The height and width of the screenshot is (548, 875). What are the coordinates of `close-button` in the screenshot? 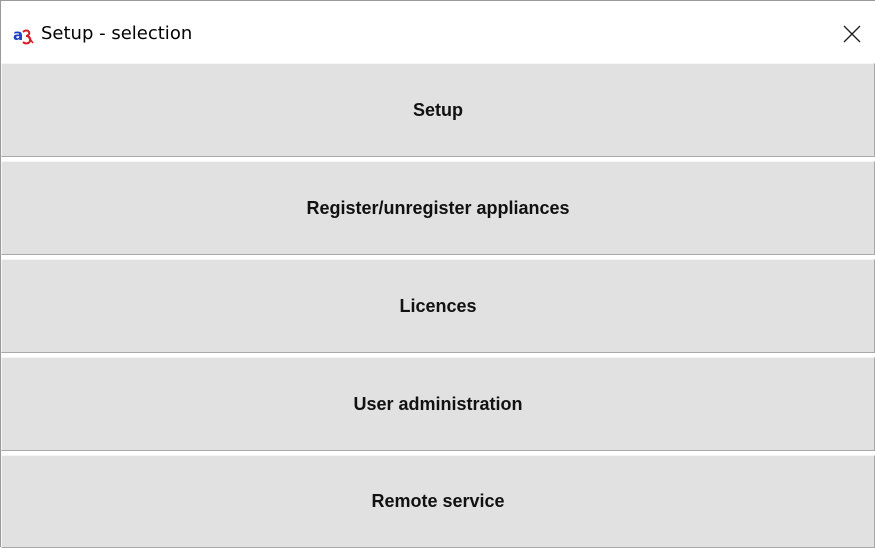 It's located at (852, 36).